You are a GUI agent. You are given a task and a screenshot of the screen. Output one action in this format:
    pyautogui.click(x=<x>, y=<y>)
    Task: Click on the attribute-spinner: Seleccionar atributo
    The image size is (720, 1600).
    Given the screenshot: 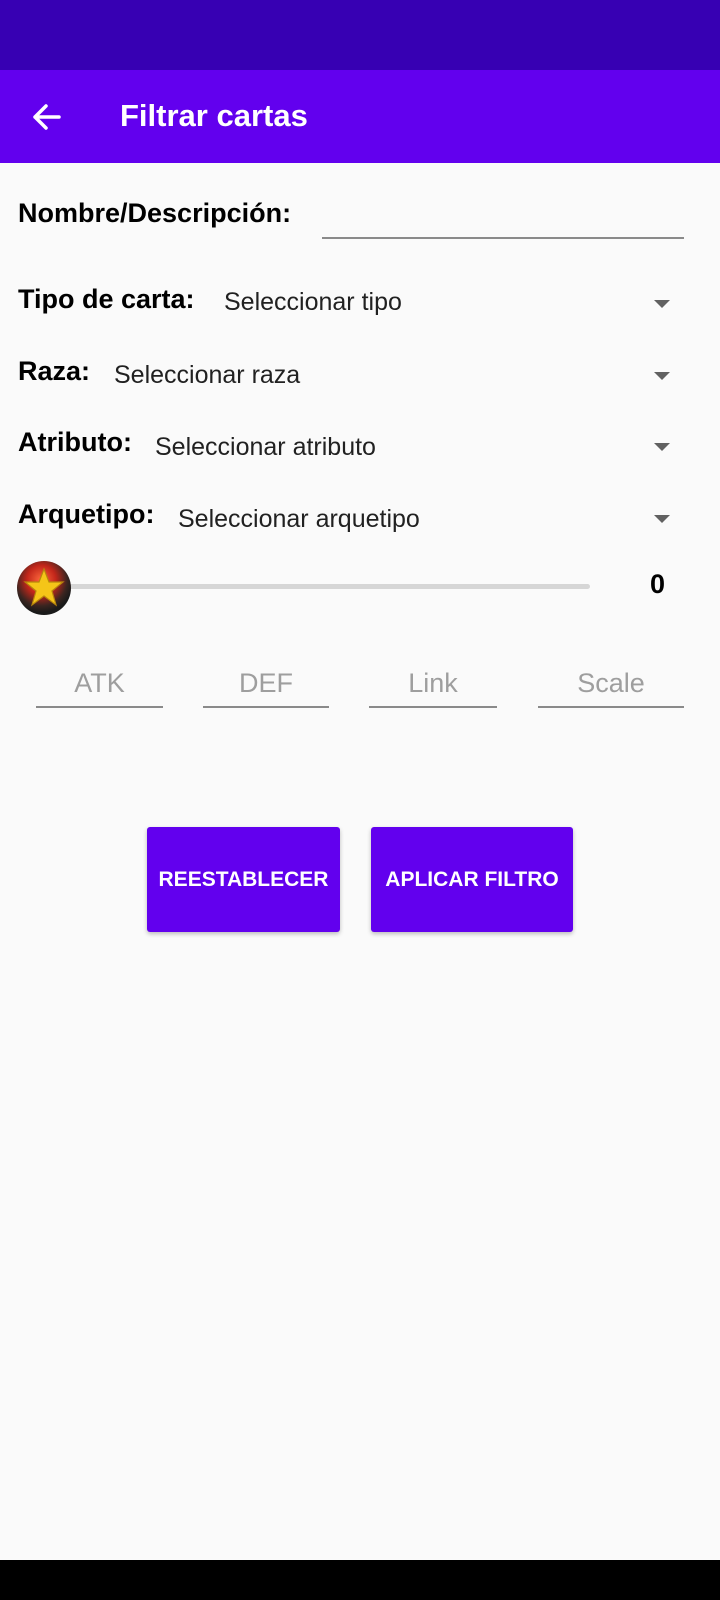 What is the action you would take?
    pyautogui.click(x=415, y=448)
    